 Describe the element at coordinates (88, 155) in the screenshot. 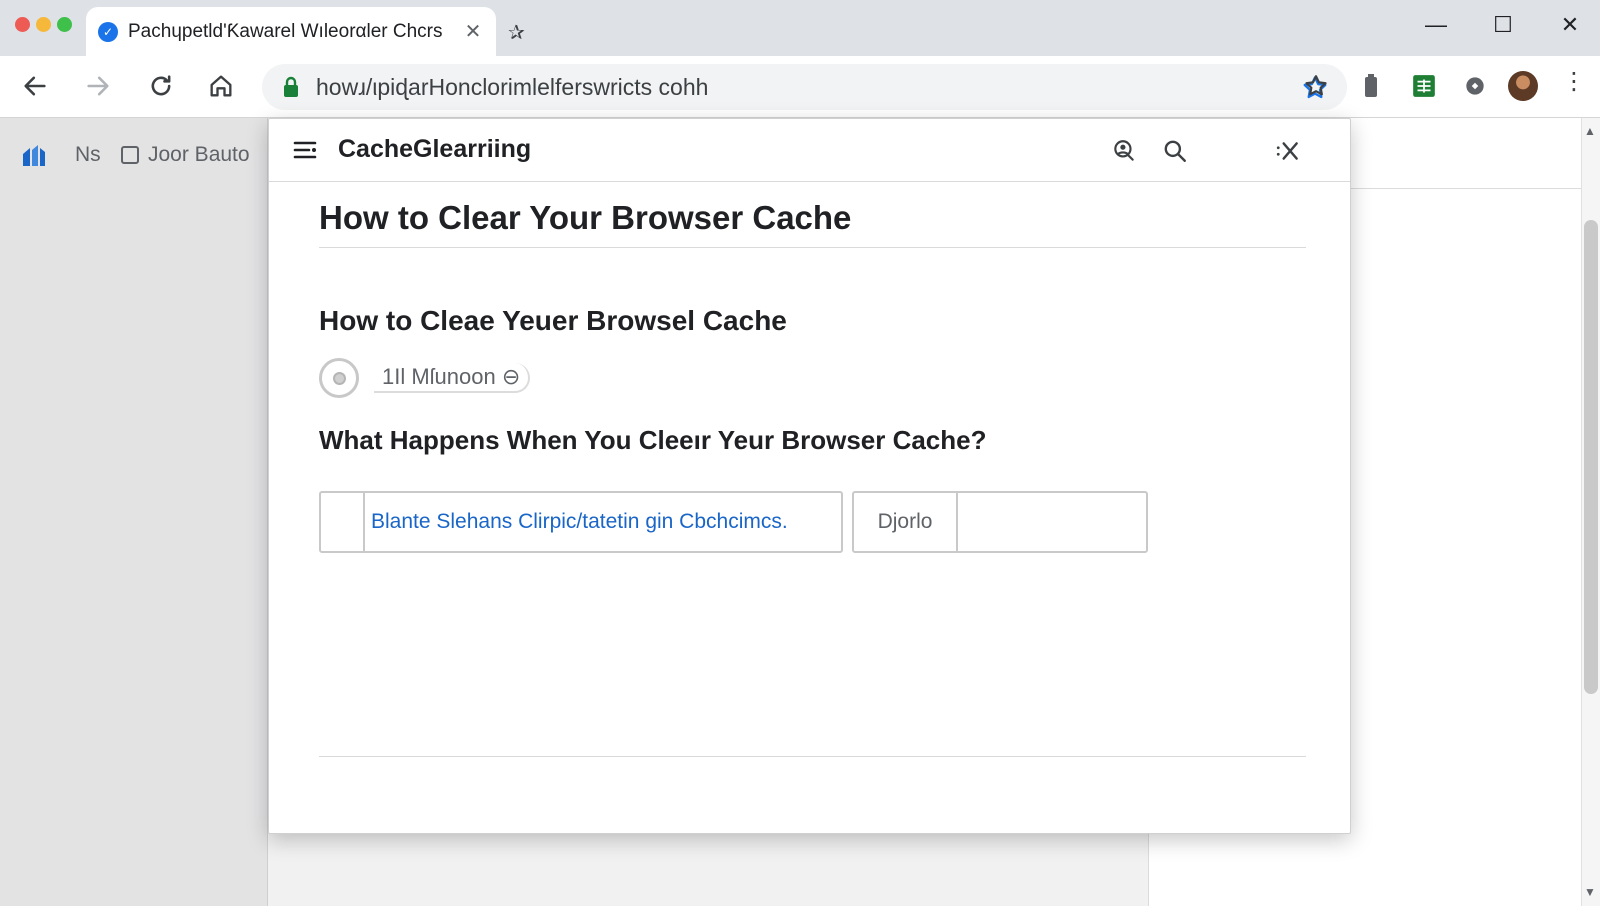

I see `bookmark-ns: Ns` at that location.